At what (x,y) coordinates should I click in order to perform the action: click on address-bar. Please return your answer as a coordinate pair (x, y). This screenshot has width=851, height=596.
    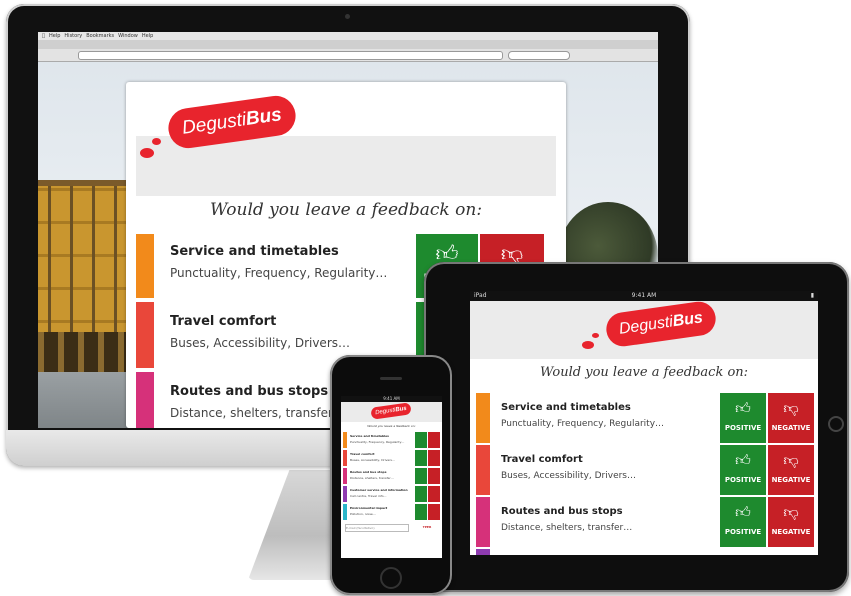
    Looking at the image, I should click on (290, 55).